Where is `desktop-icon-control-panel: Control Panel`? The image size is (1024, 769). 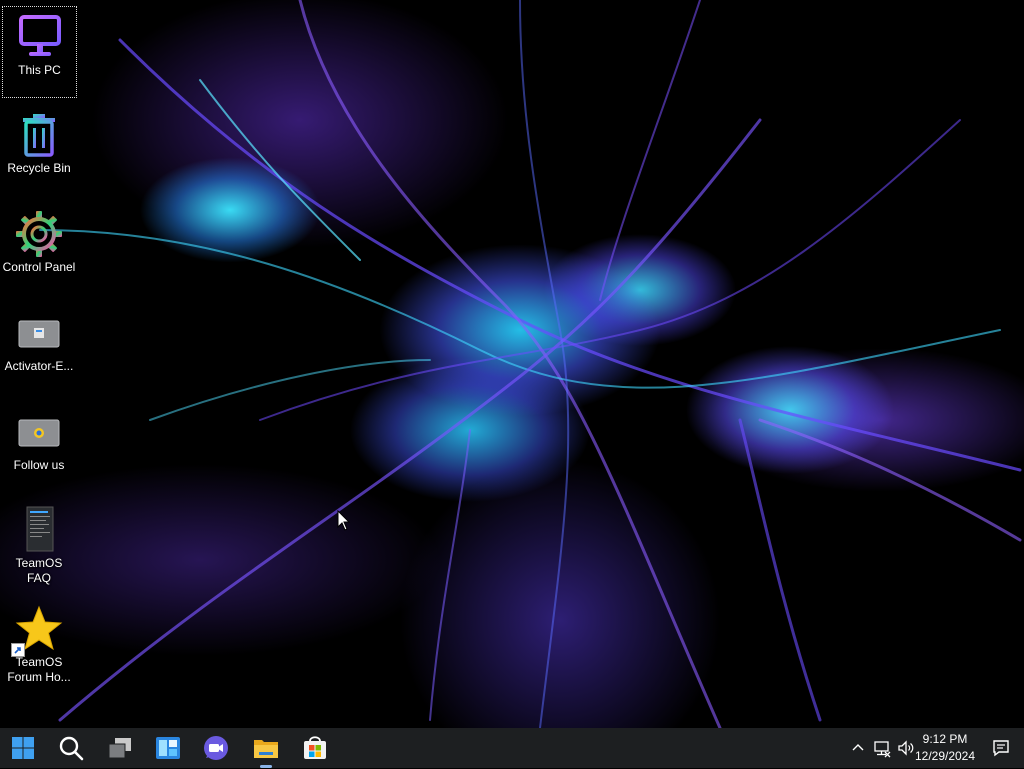
desktop-icon-control-panel: Control Panel is located at coordinates (39, 250).